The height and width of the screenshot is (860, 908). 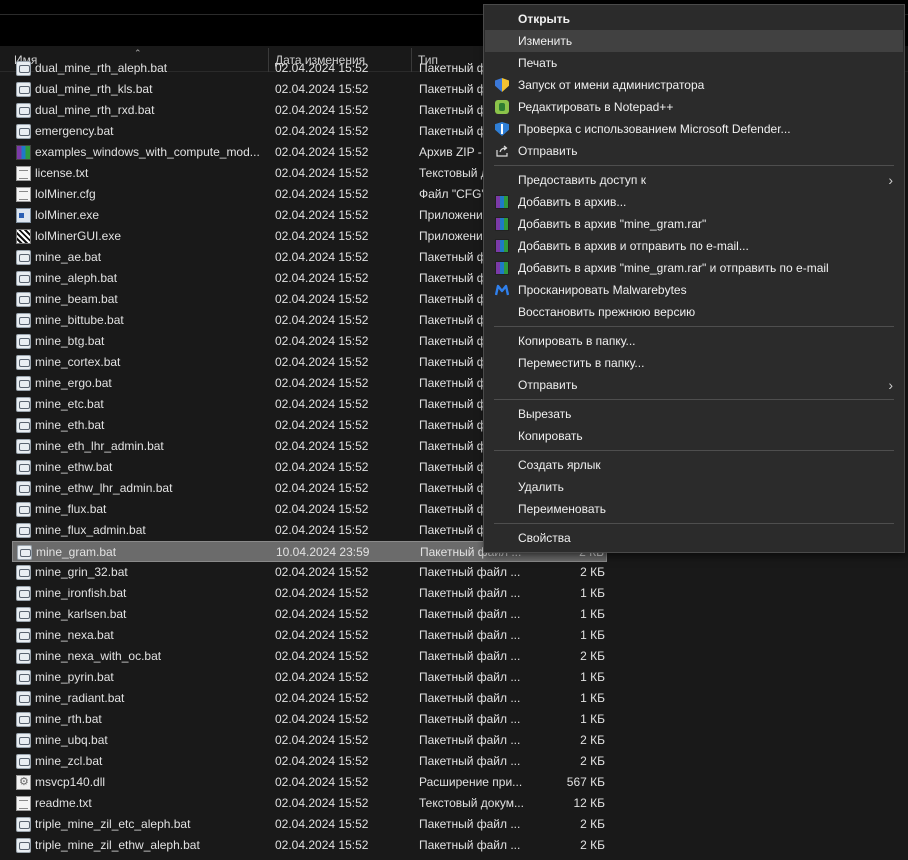 I want to click on uac-shield-icon, so click(x=502, y=85).